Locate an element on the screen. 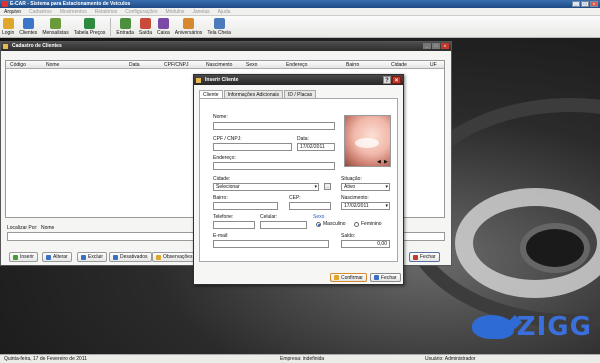 The image size is (600, 363). celular-input is located at coordinates (283, 225).